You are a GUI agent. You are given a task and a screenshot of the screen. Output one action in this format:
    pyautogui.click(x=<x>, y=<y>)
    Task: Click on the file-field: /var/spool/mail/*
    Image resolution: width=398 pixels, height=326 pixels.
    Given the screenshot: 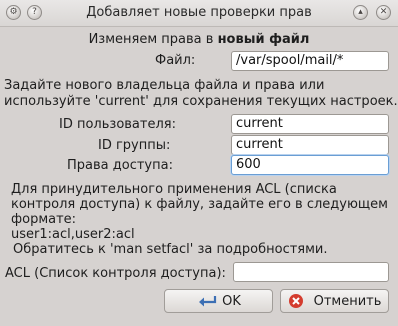 What is the action you would take?
    pyautogui.click(x=310, y=61)
    